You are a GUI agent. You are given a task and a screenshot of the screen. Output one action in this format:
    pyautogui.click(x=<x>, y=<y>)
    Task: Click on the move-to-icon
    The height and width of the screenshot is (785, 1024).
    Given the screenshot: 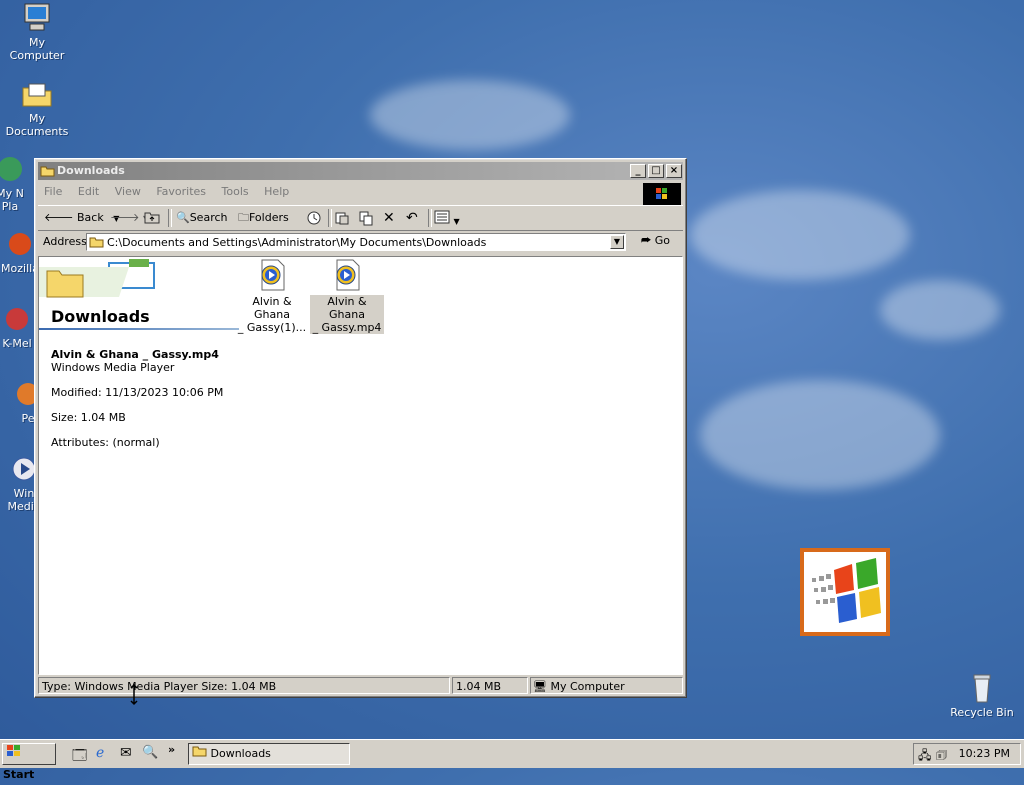 What is the action you would take?
    pyautogui.click(x=342, y=218)
    